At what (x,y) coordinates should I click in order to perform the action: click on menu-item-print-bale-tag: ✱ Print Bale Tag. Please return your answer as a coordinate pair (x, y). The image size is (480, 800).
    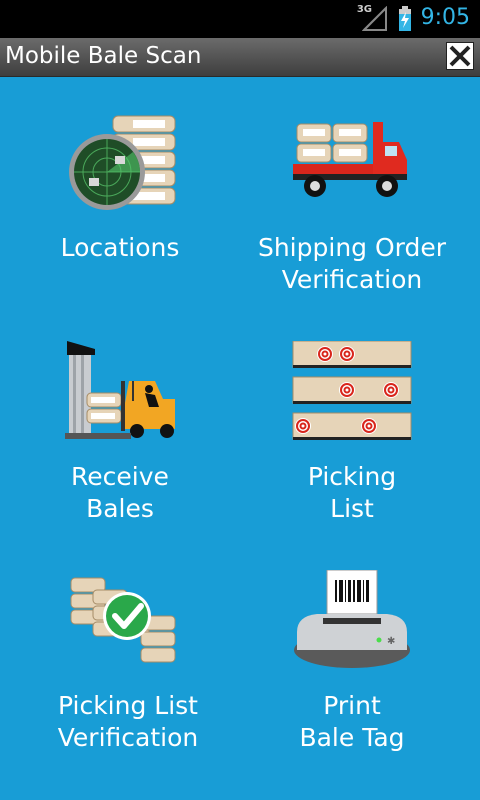
    Looking at the image, I should click on (352, 648).